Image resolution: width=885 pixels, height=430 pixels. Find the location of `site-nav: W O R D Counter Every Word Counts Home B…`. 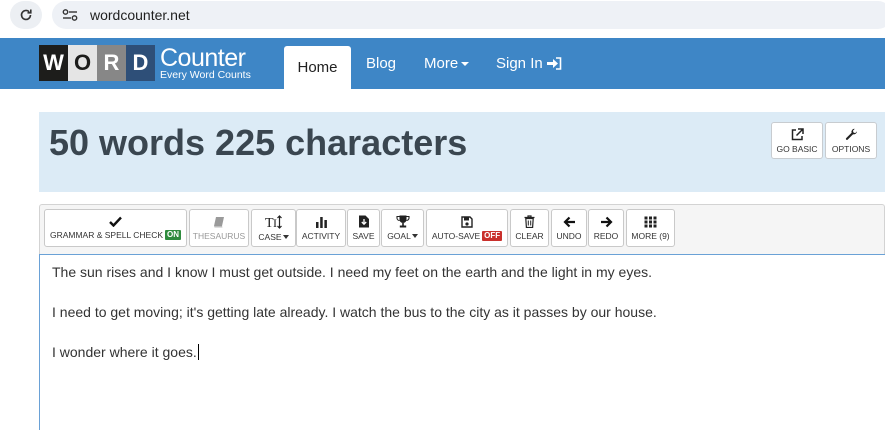

site-nav: W O R D Counter Every Word Counts Home B… is located at coordinates (442, 63).